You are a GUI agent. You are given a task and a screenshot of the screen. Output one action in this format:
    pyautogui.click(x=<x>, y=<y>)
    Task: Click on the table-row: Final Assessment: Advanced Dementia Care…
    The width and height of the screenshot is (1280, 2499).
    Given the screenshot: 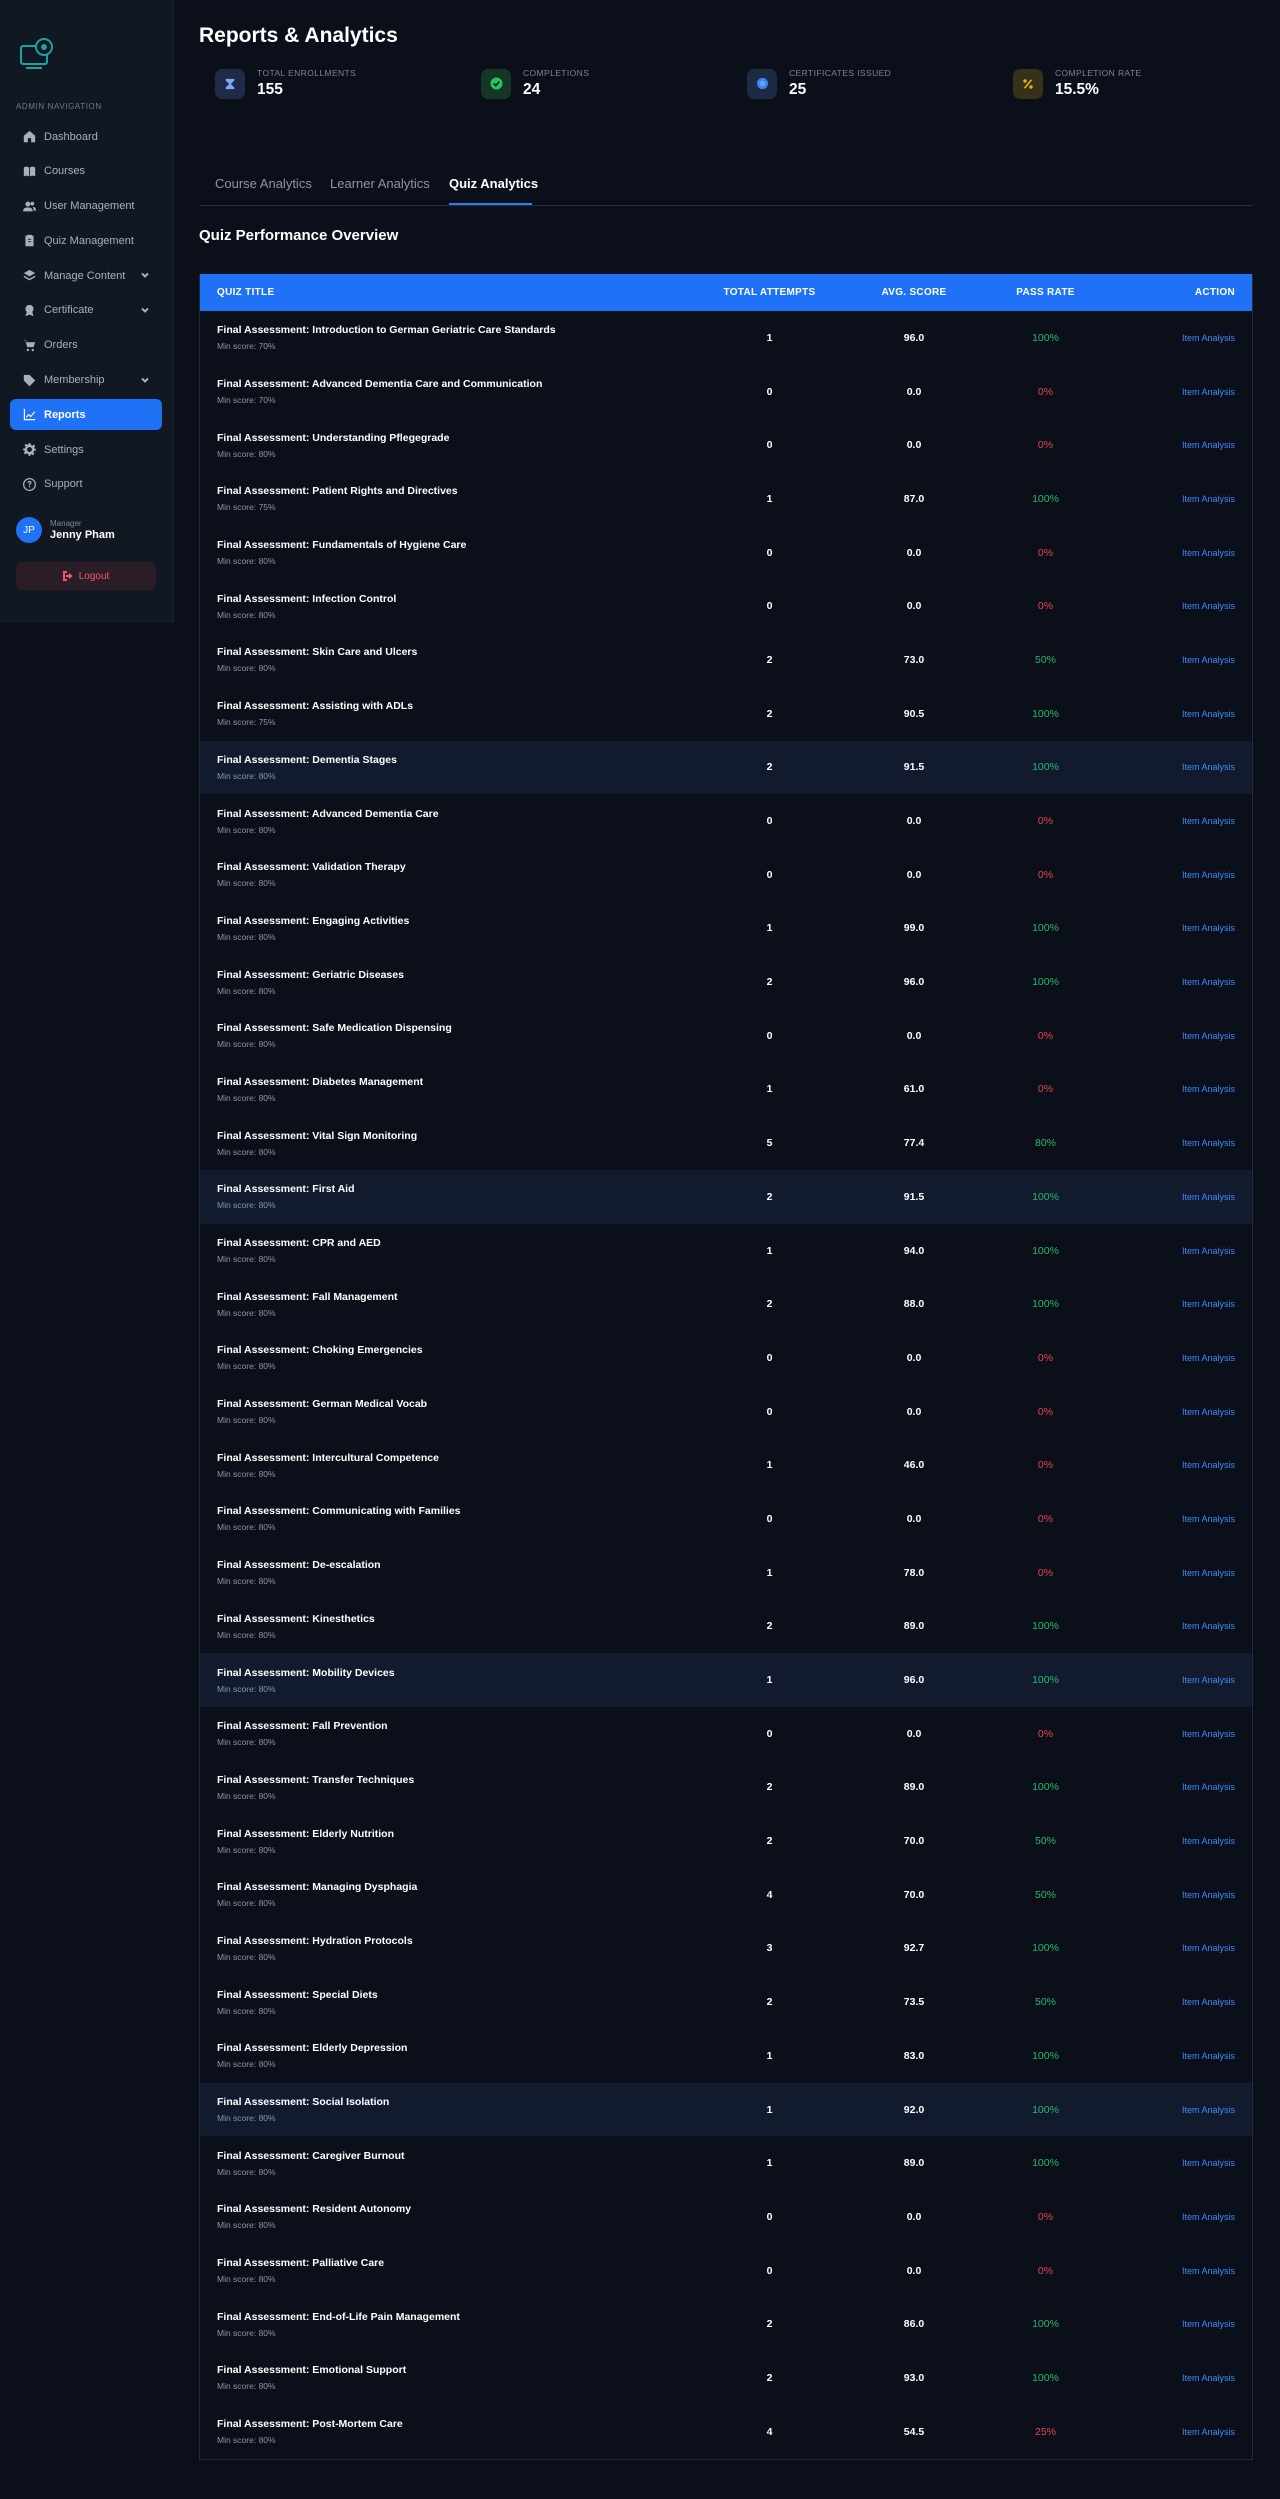 What is the action you would take?
    pyautogui.click(x=726, y=392)
    